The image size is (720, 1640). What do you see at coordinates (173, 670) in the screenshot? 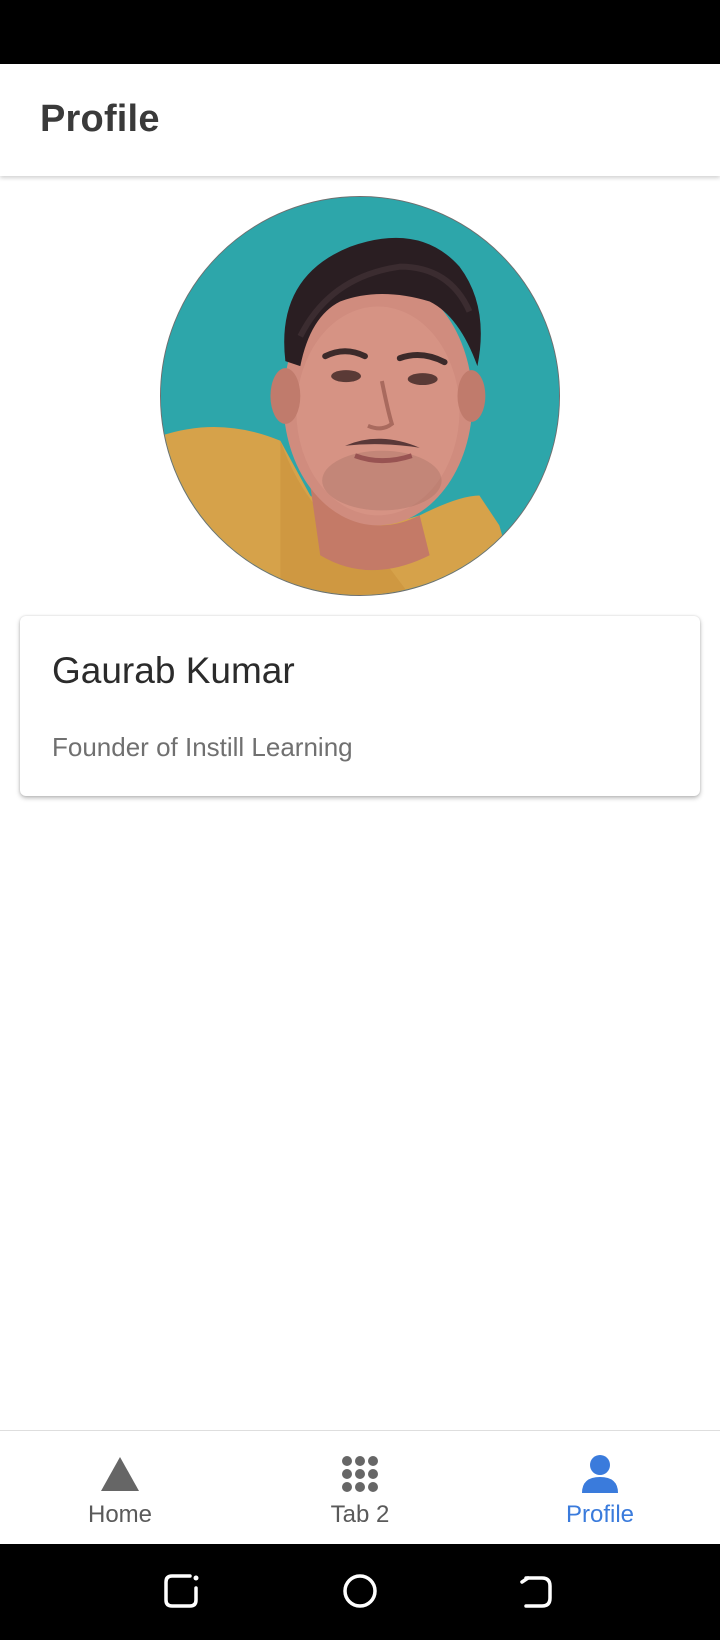
I see `profile-name: Gaurab Kumar` at bounding box center [173, 670].